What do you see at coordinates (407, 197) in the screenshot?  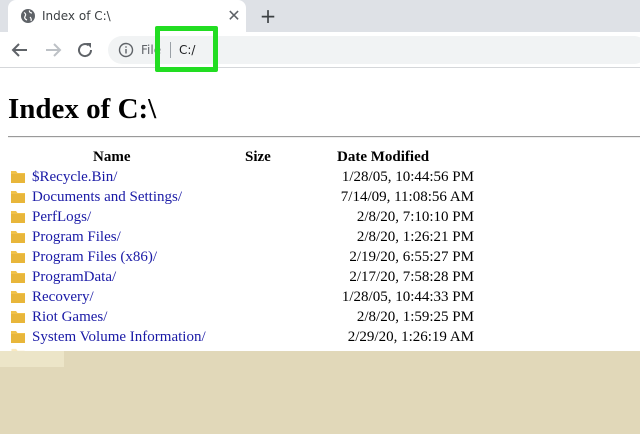 I see `date-modified: 7/14/09, 11:08:56 AM` at bounding box center [407, 197].